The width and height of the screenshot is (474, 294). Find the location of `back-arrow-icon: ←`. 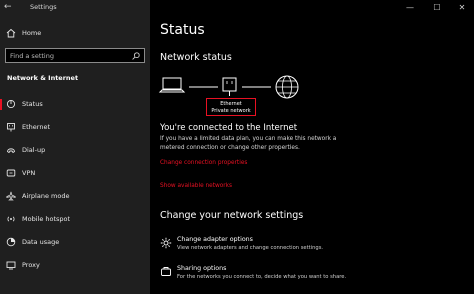

back-arrow-icon: ← is located at coordinates (8, 7).